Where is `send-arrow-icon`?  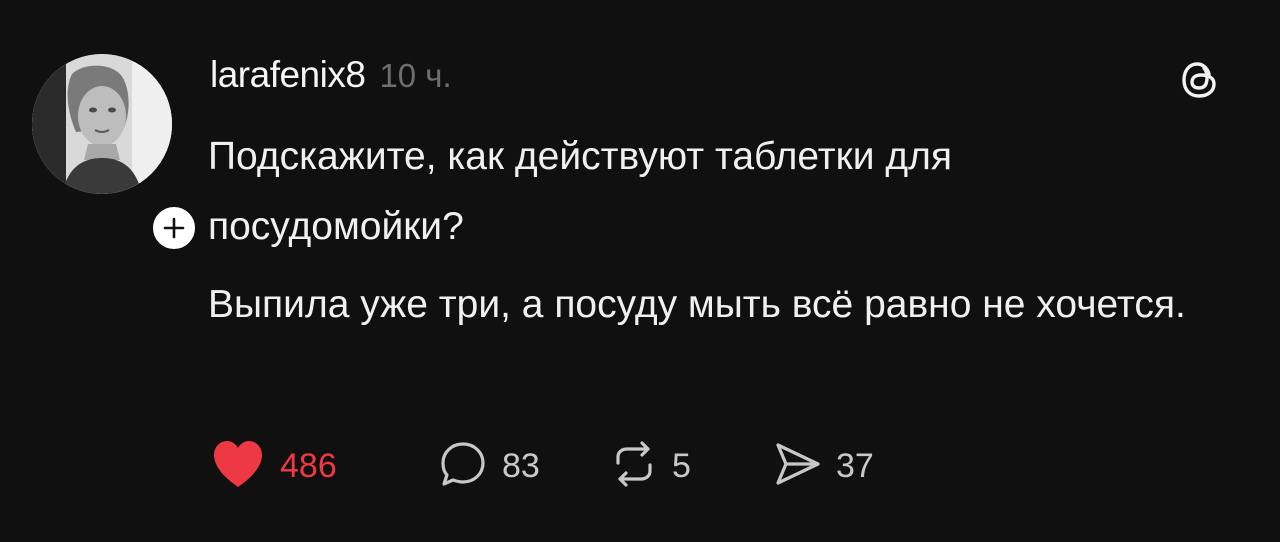 send-arrow-icon is located at coordinates (798, 466).